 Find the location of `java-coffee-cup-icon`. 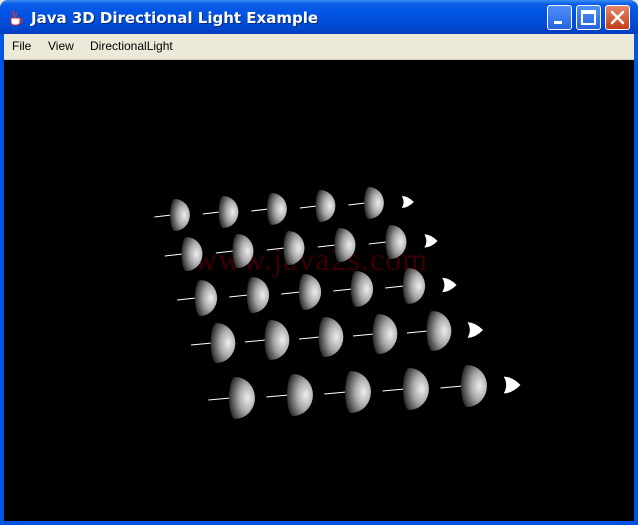

java-coffee-cup-icon is located at coordinates (16, 18).